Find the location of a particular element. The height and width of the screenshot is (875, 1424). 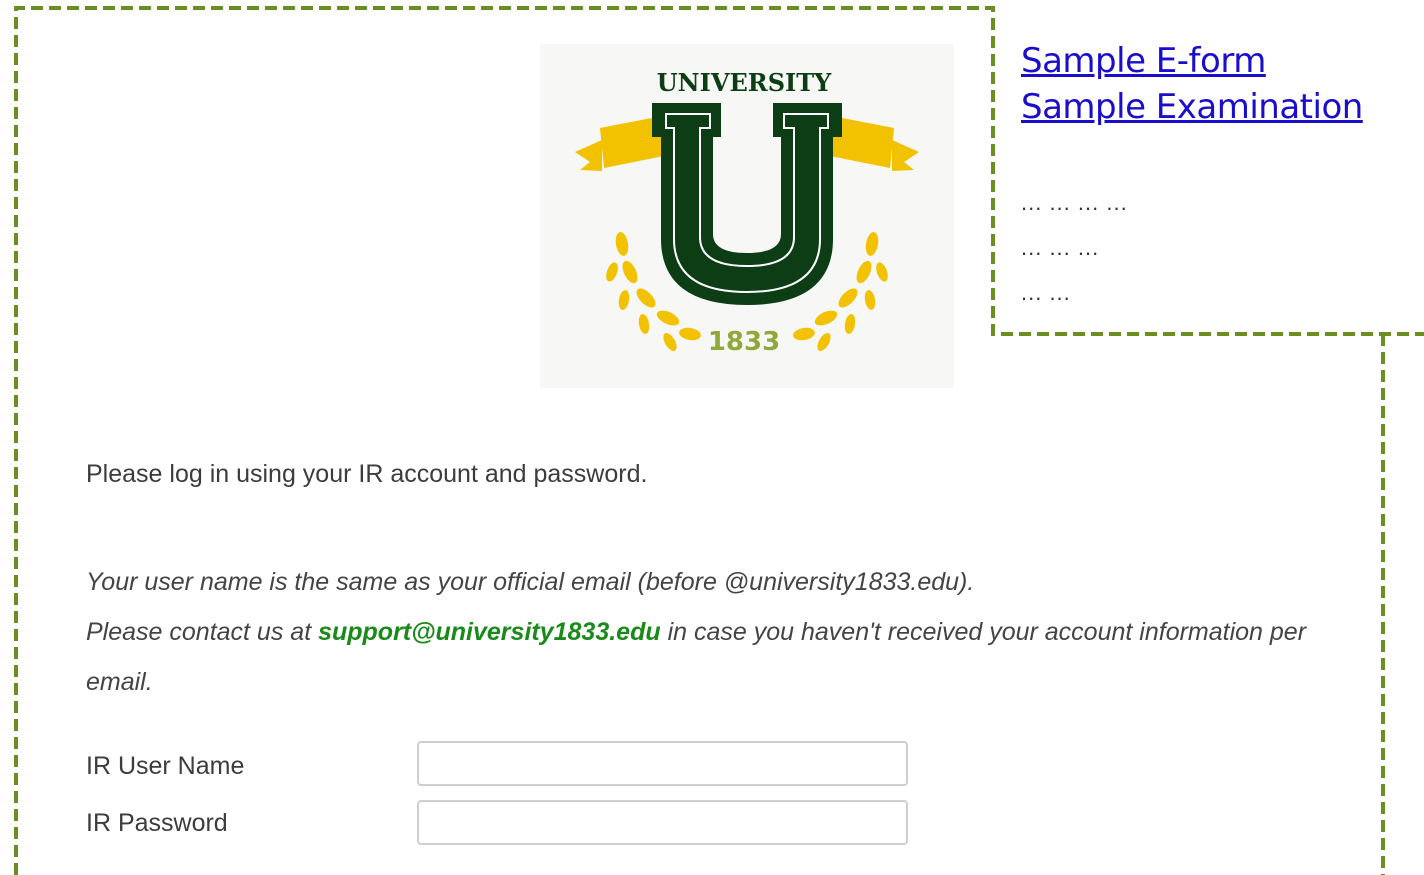

sample-eform-link: Sample E-form is located at coordinates (1192, 61).